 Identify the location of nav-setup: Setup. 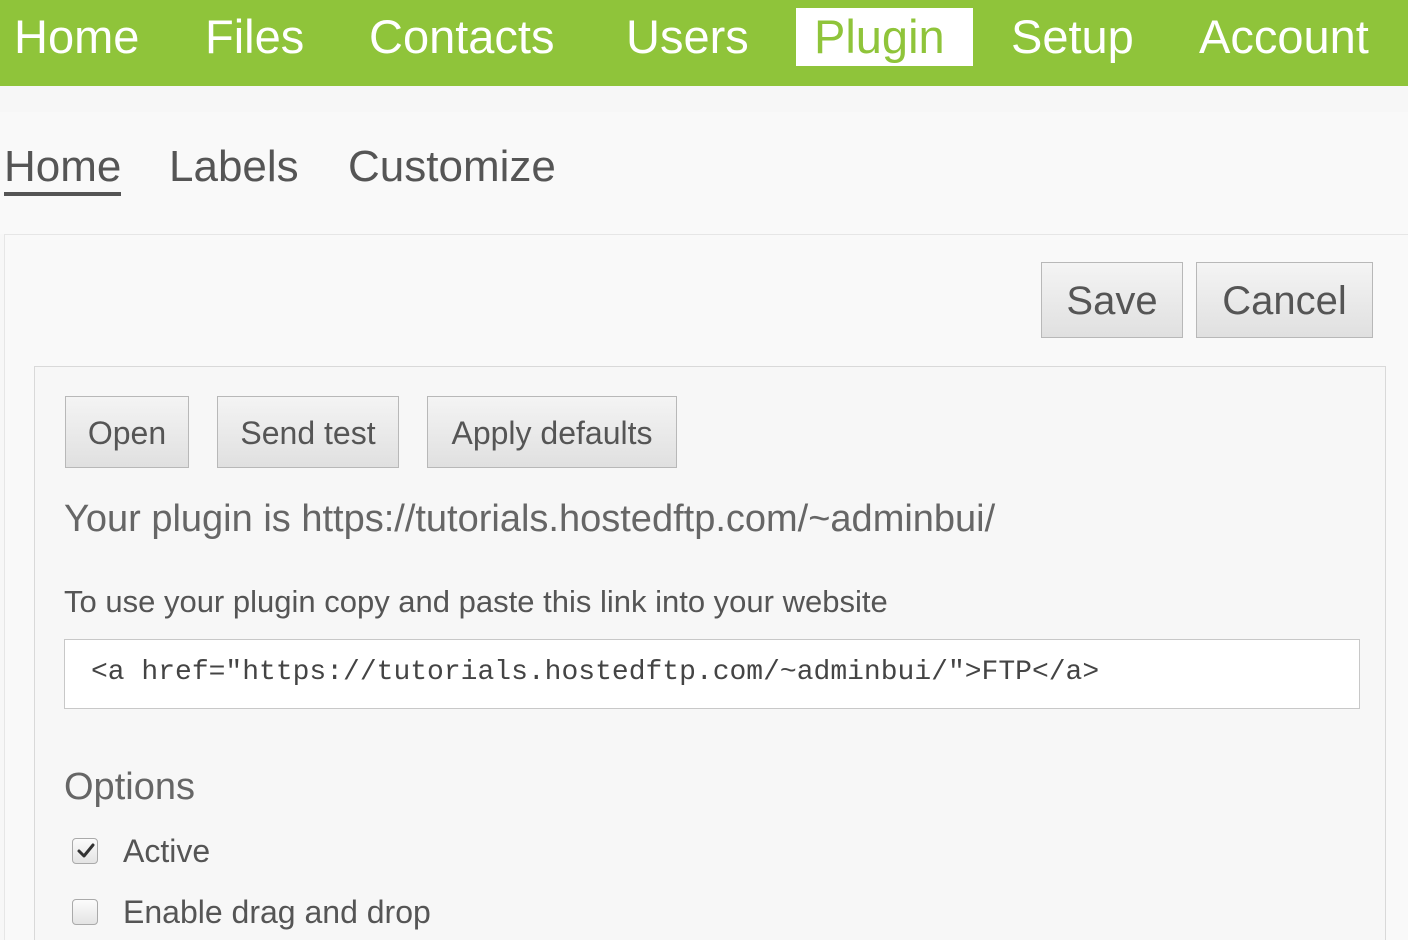
(1072, 37).